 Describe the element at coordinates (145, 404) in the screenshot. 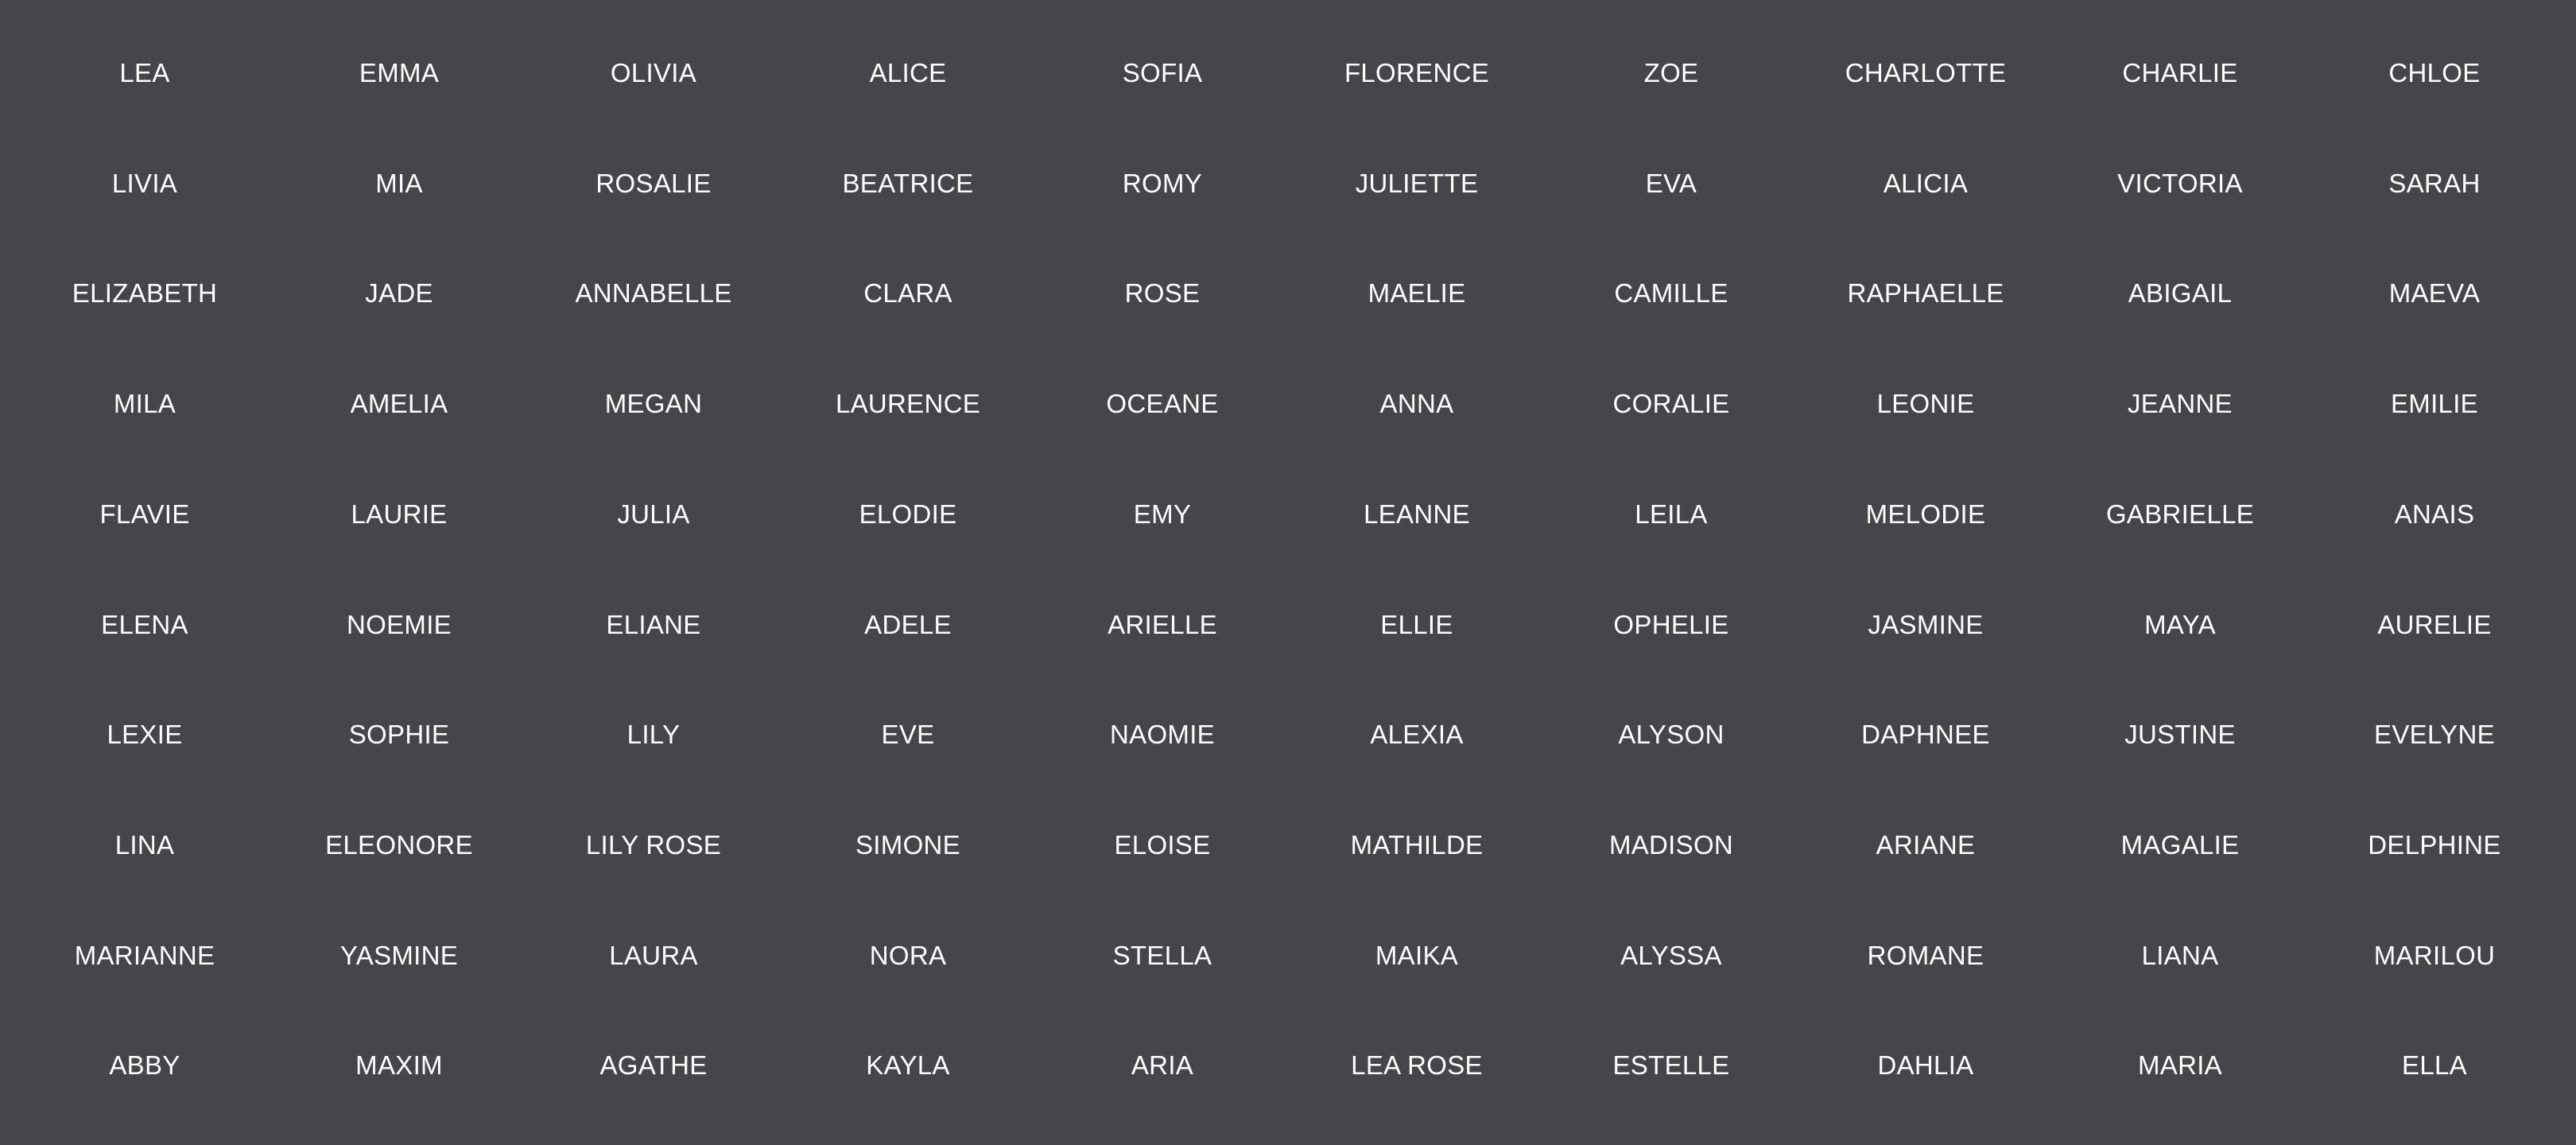

I see `name-tile: MILA` at that location.